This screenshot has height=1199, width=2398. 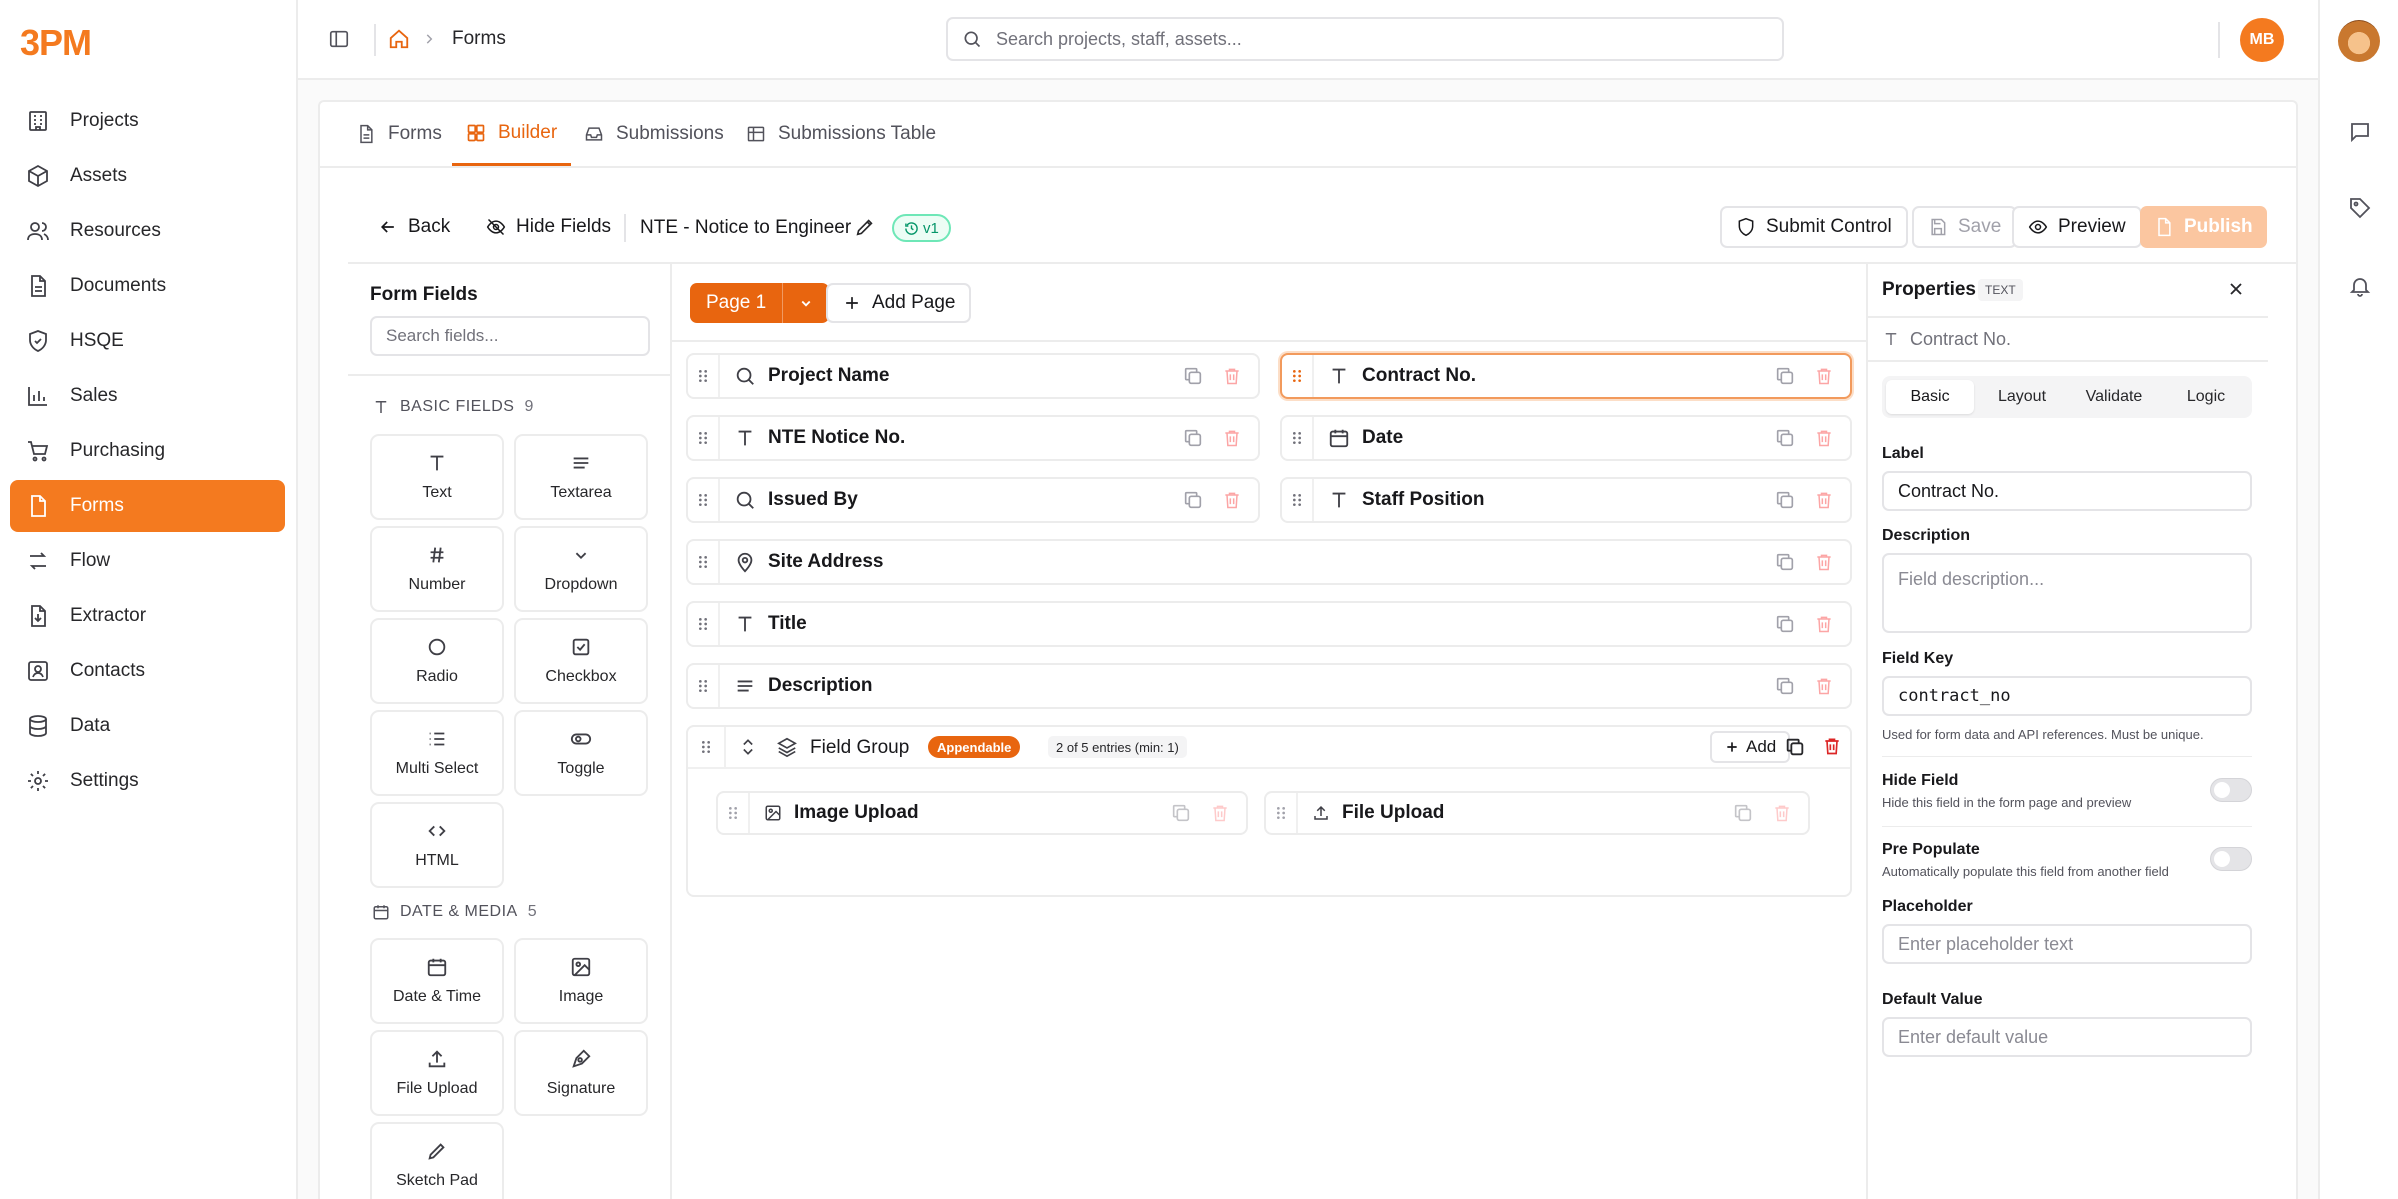 I want to click on bell-icon, so click(x=2360, y=286).